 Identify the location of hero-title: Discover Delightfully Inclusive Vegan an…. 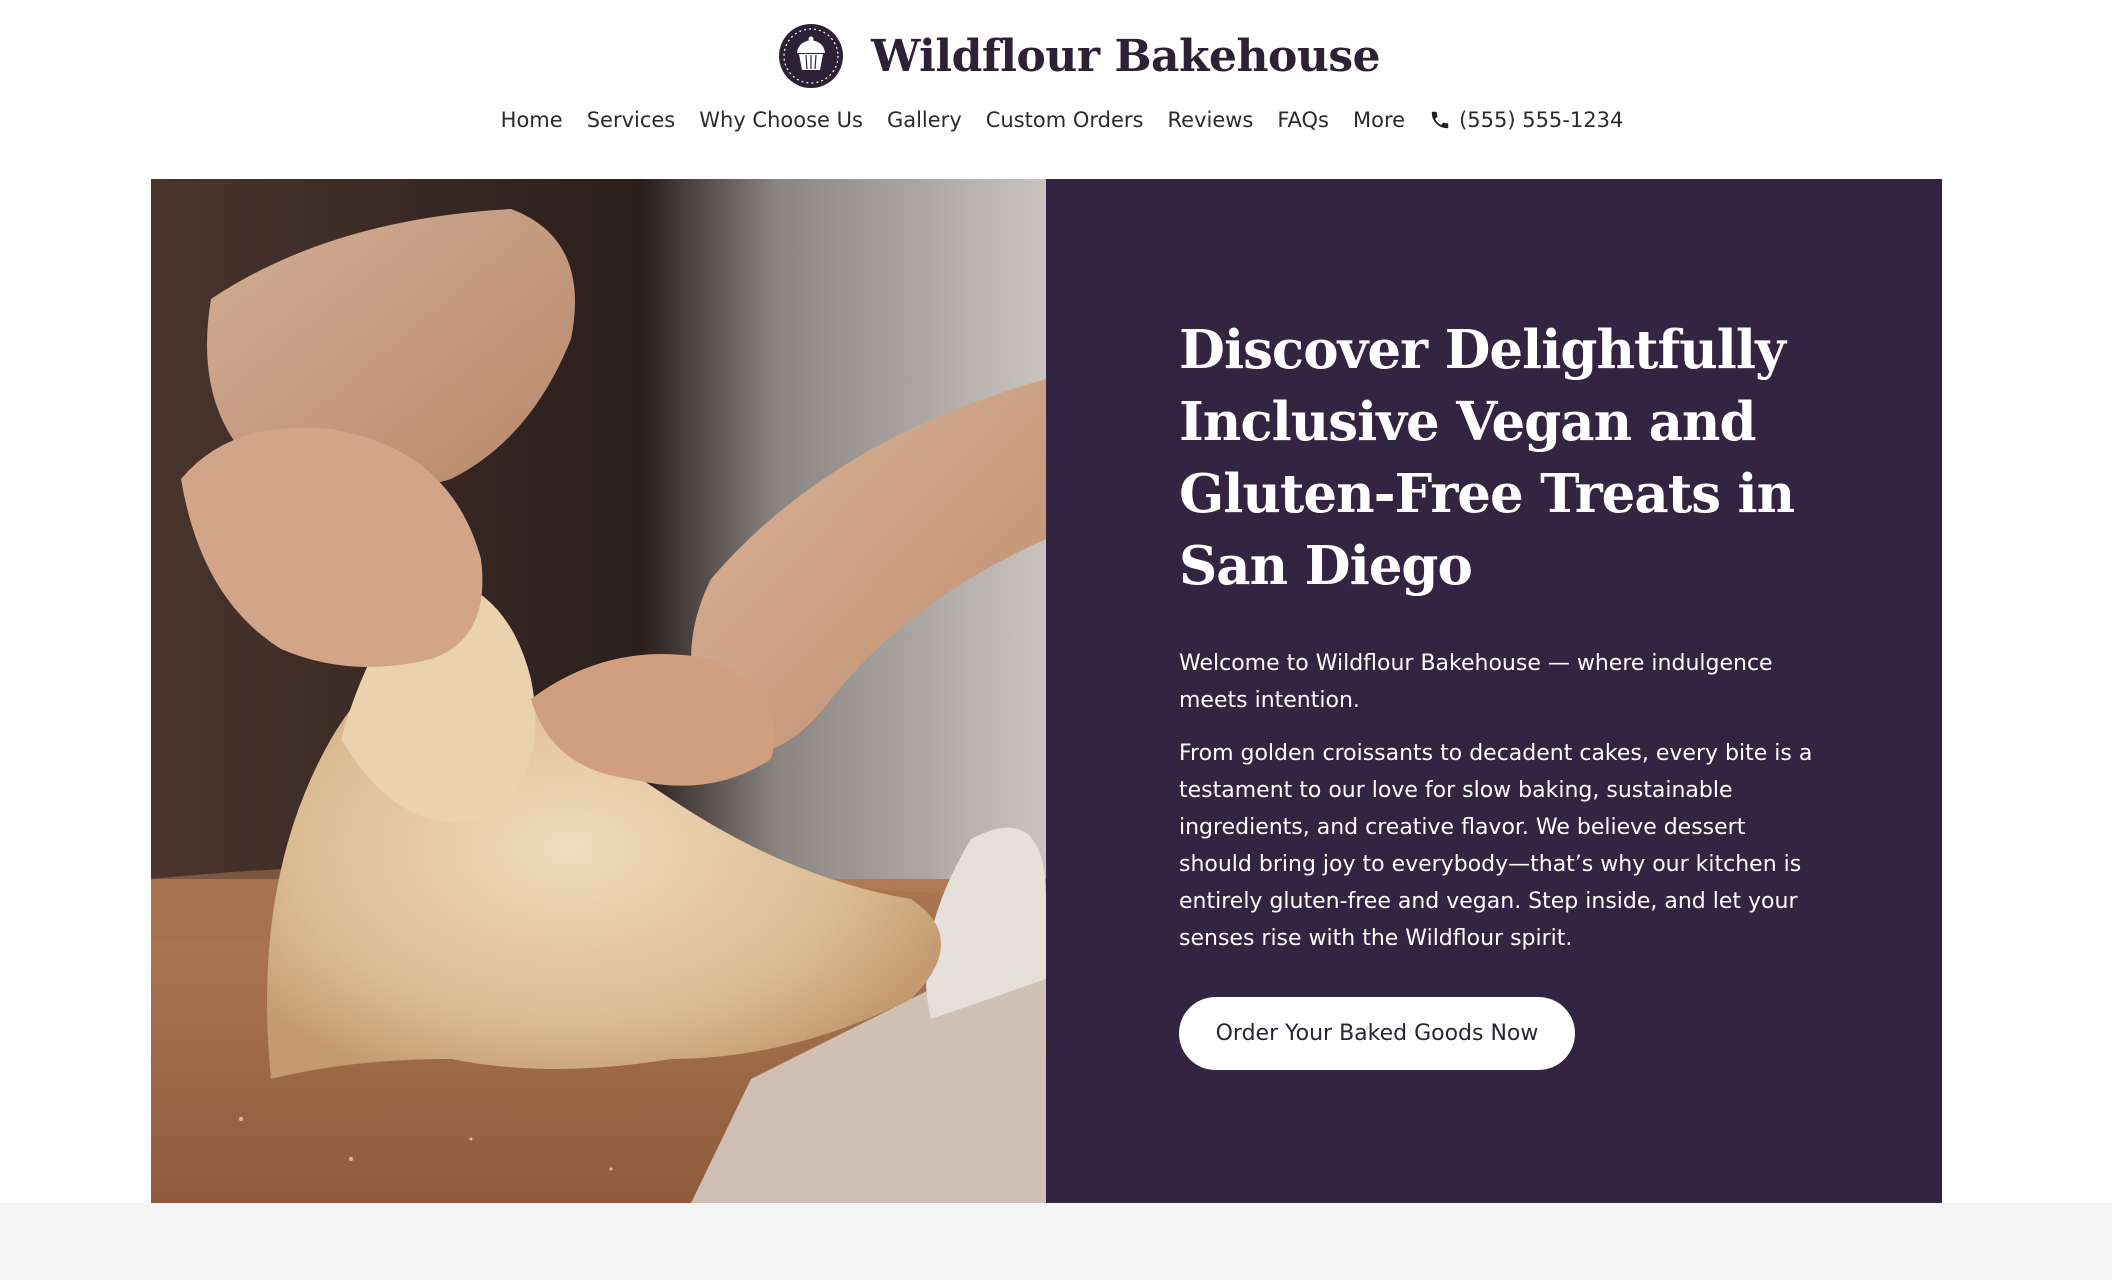
(1487, 458).